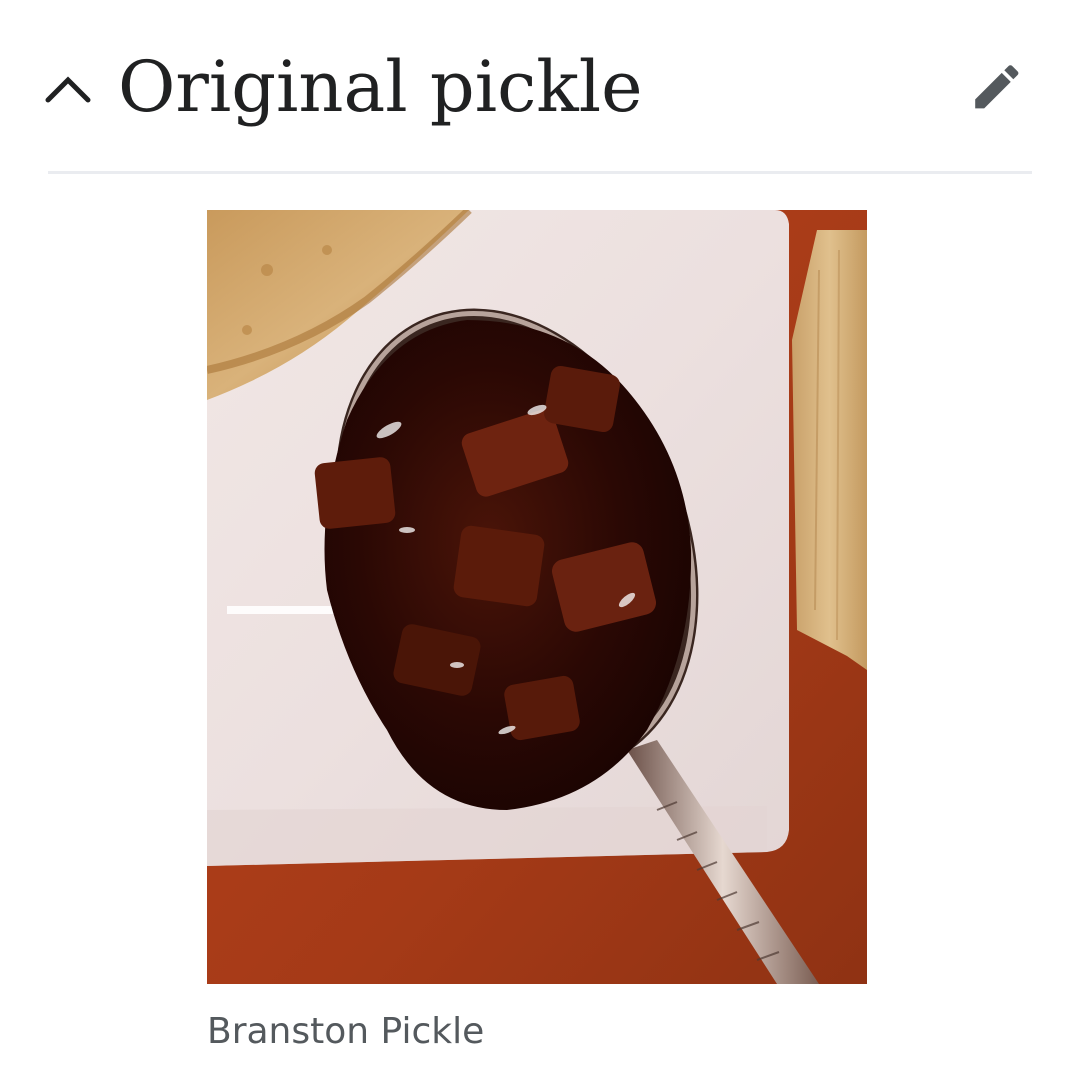 The image size is (1080, 1086). I want to click on image-caption: Branston Pickle, so click(346, 1031).